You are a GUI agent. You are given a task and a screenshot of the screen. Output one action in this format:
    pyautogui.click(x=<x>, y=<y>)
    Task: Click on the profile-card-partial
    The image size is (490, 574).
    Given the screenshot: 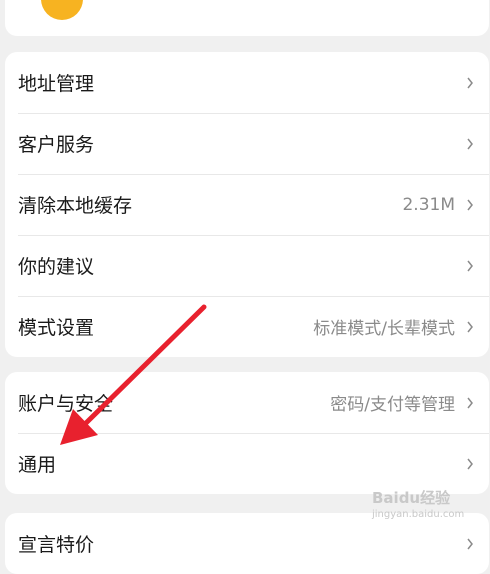 What is the action you would take?
    pyautogui.click(x=247, y=18)
    